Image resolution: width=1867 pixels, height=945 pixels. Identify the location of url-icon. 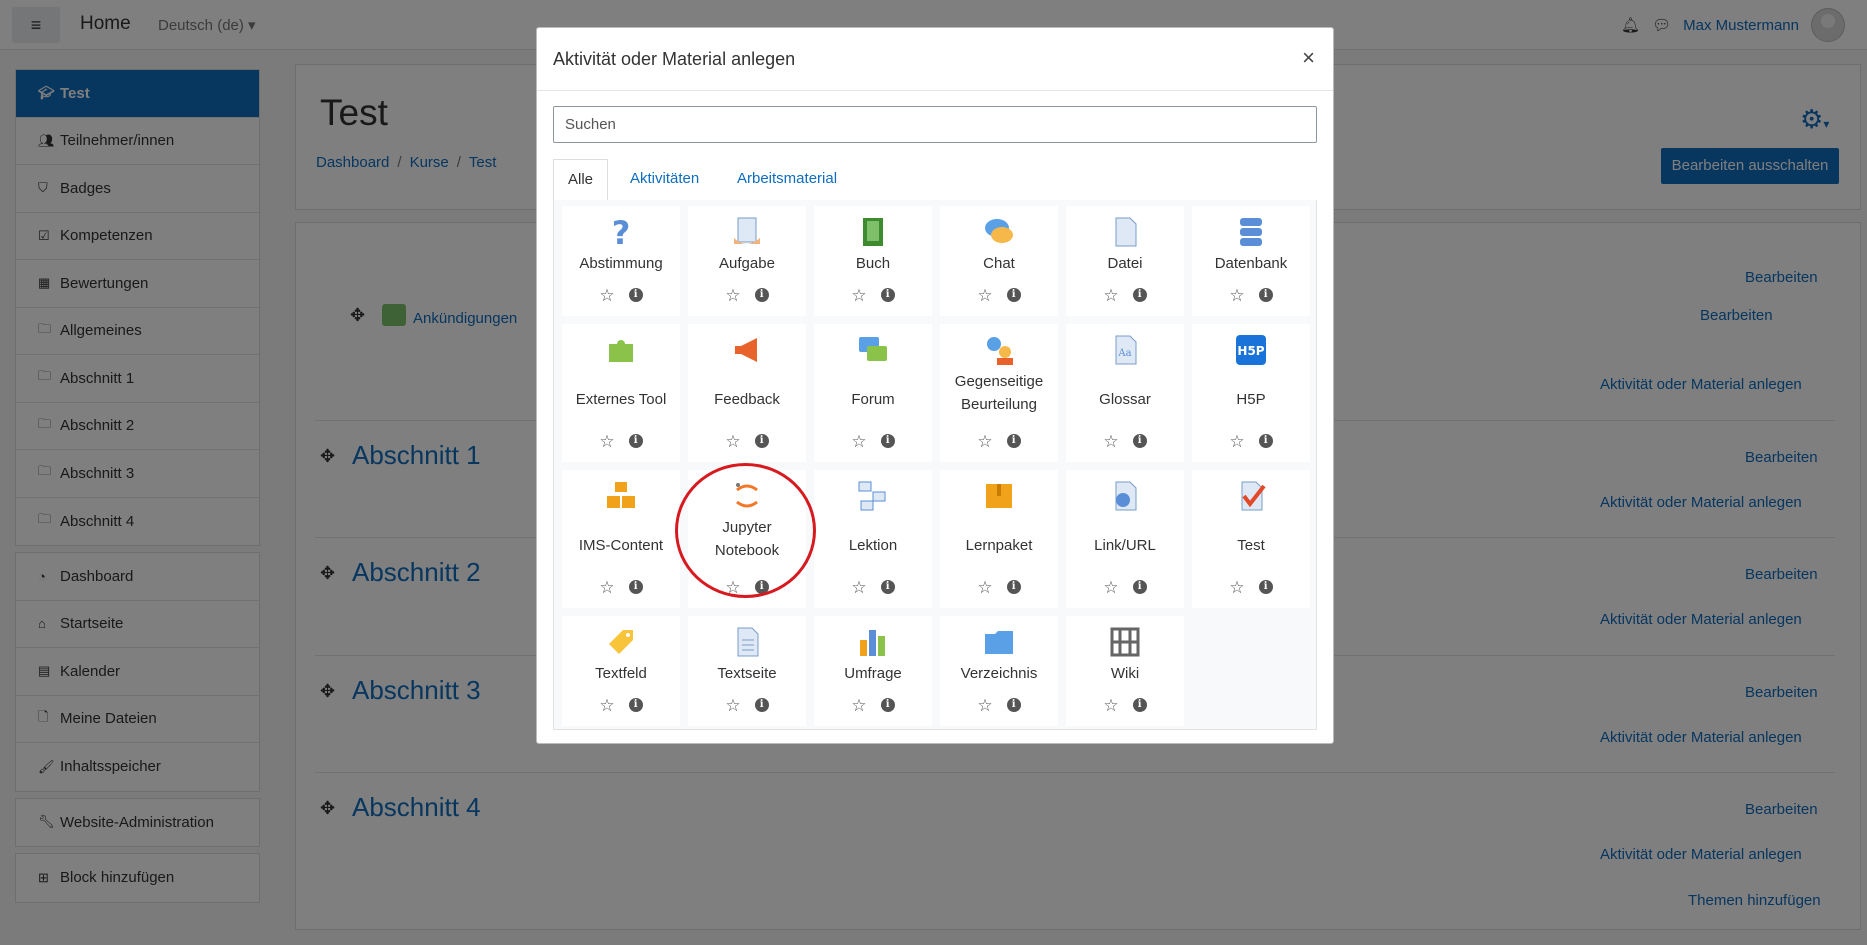
(1125, 496).